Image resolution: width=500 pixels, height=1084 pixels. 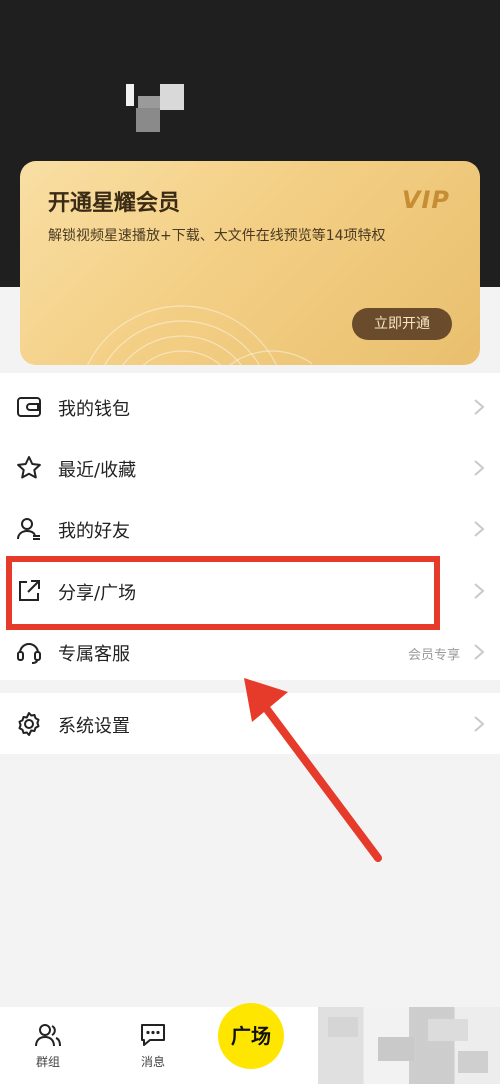 I want to click on menu-item-friends: 我的好友, so click(x=250, y=528).